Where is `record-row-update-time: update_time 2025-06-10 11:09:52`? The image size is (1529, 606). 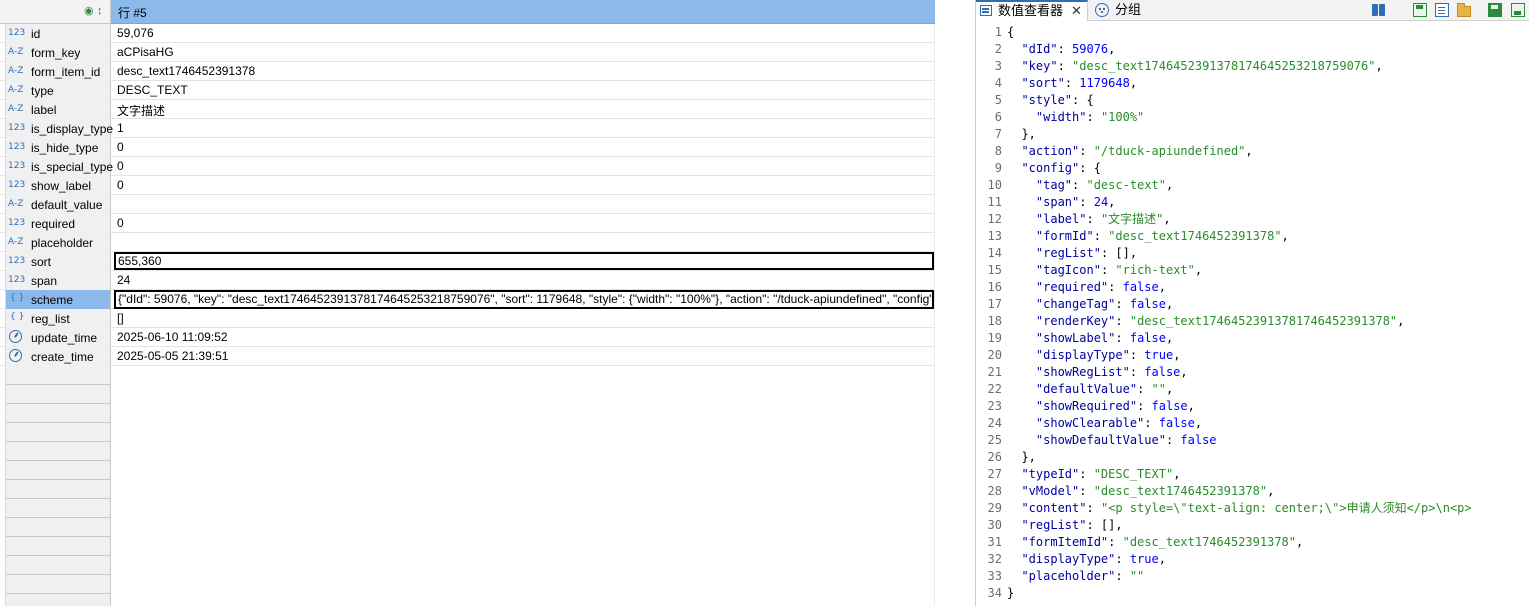
record-row-update-time: update_time 2025-06-10 11:09:52 is located at coordinates (467, 337).